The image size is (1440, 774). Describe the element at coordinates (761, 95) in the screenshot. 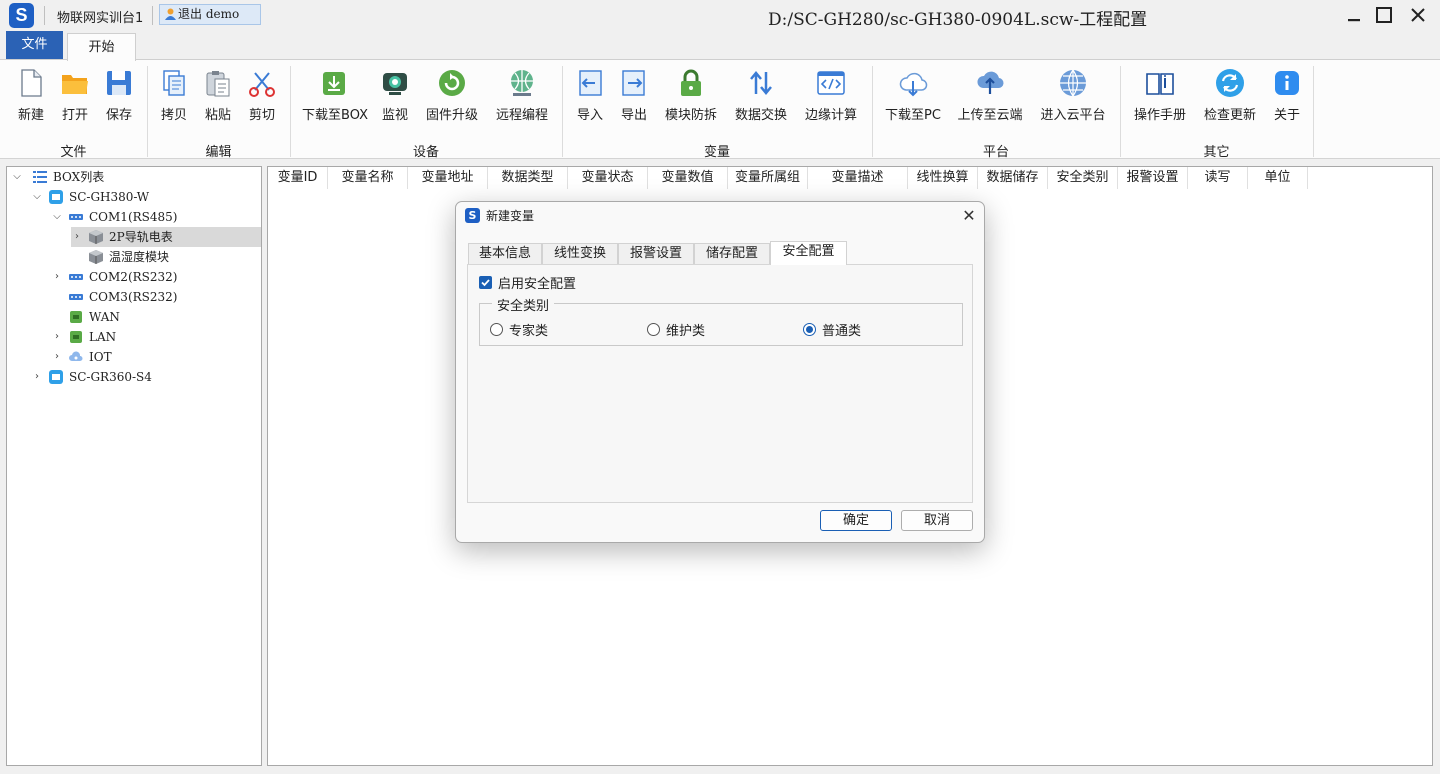

I see `data-exchange-button: 数据交换` at that location.